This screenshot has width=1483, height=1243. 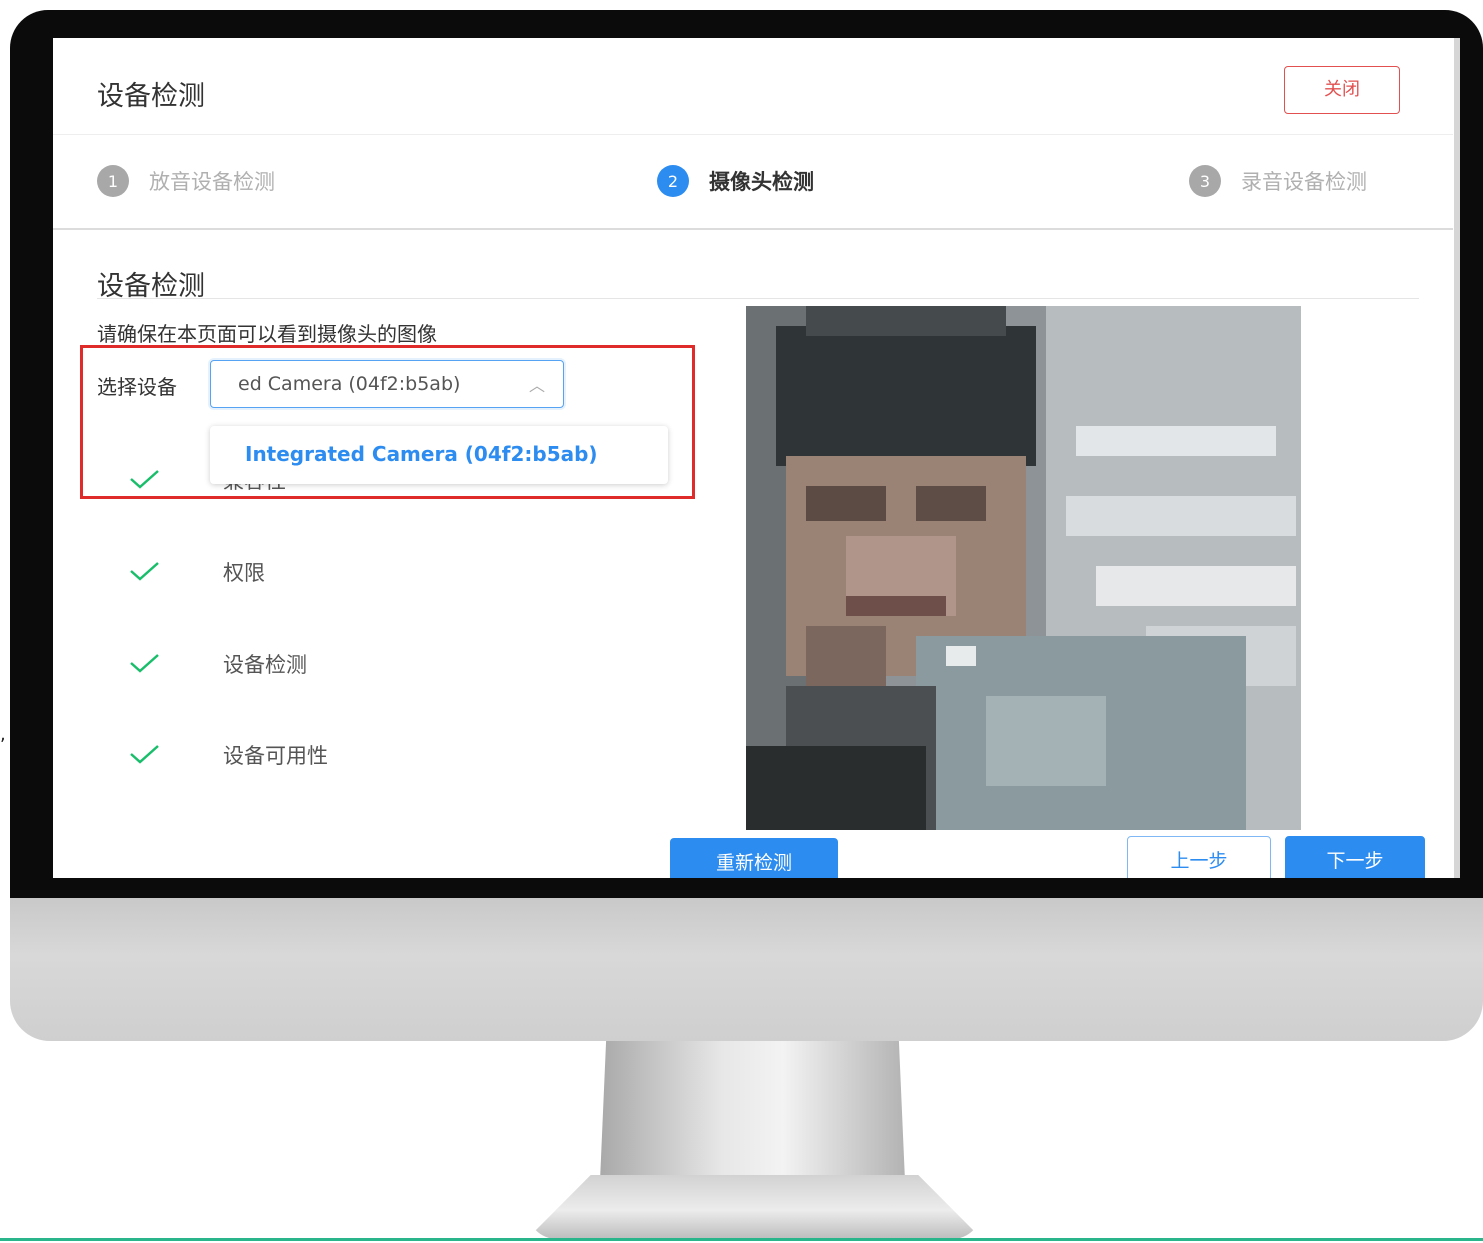 I want to click on step-recording-check: 3 录音设备检测, so click(x=1278, y=181).